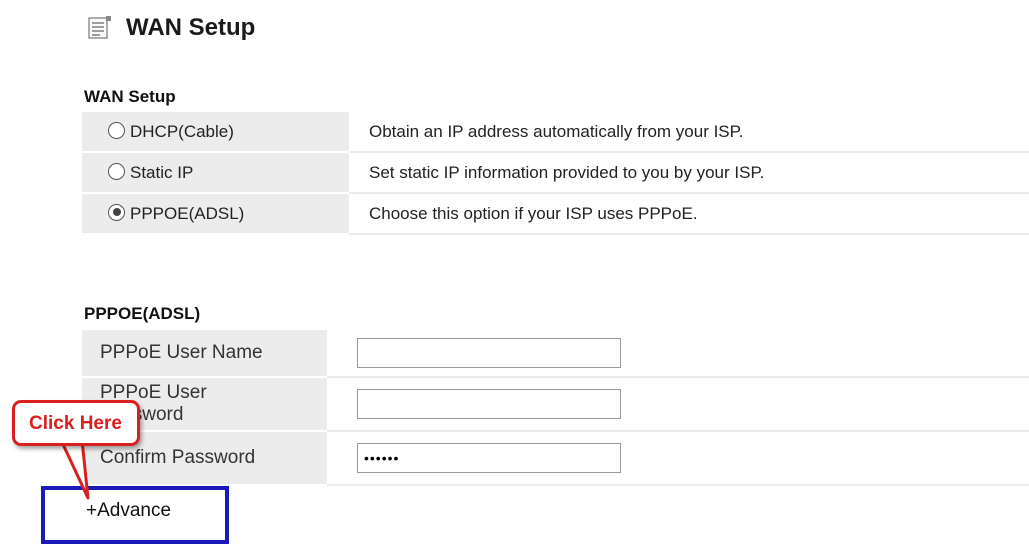  I want to click on callout-text: Click Here, so click(75, 423).